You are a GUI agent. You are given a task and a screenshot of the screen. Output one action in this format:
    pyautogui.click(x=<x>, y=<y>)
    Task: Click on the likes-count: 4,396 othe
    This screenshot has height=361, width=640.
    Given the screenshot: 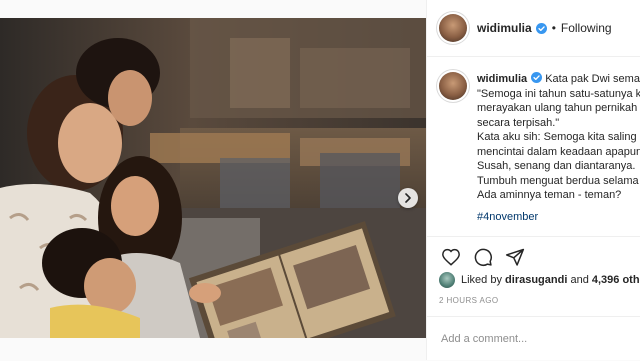 What is the action you would take?
    pyautogui.click(x=616, y=280)
    